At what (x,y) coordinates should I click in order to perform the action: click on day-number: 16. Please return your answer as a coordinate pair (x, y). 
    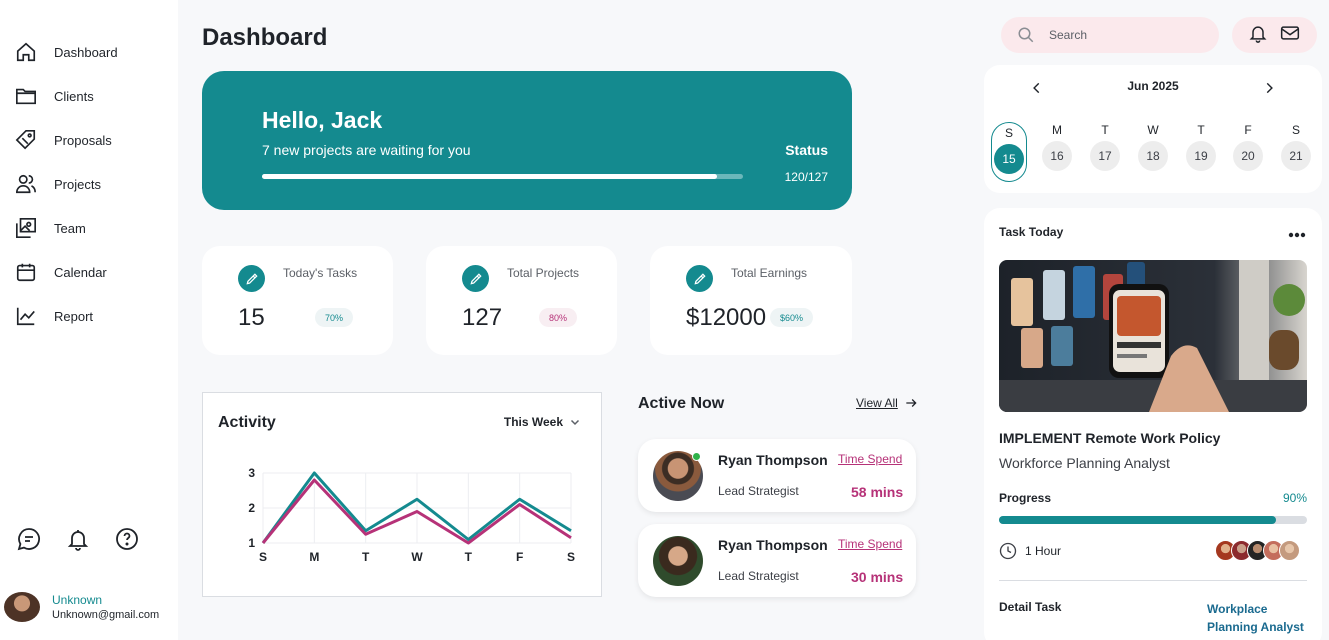
    Looking at the image, I should click on (1057, 156).